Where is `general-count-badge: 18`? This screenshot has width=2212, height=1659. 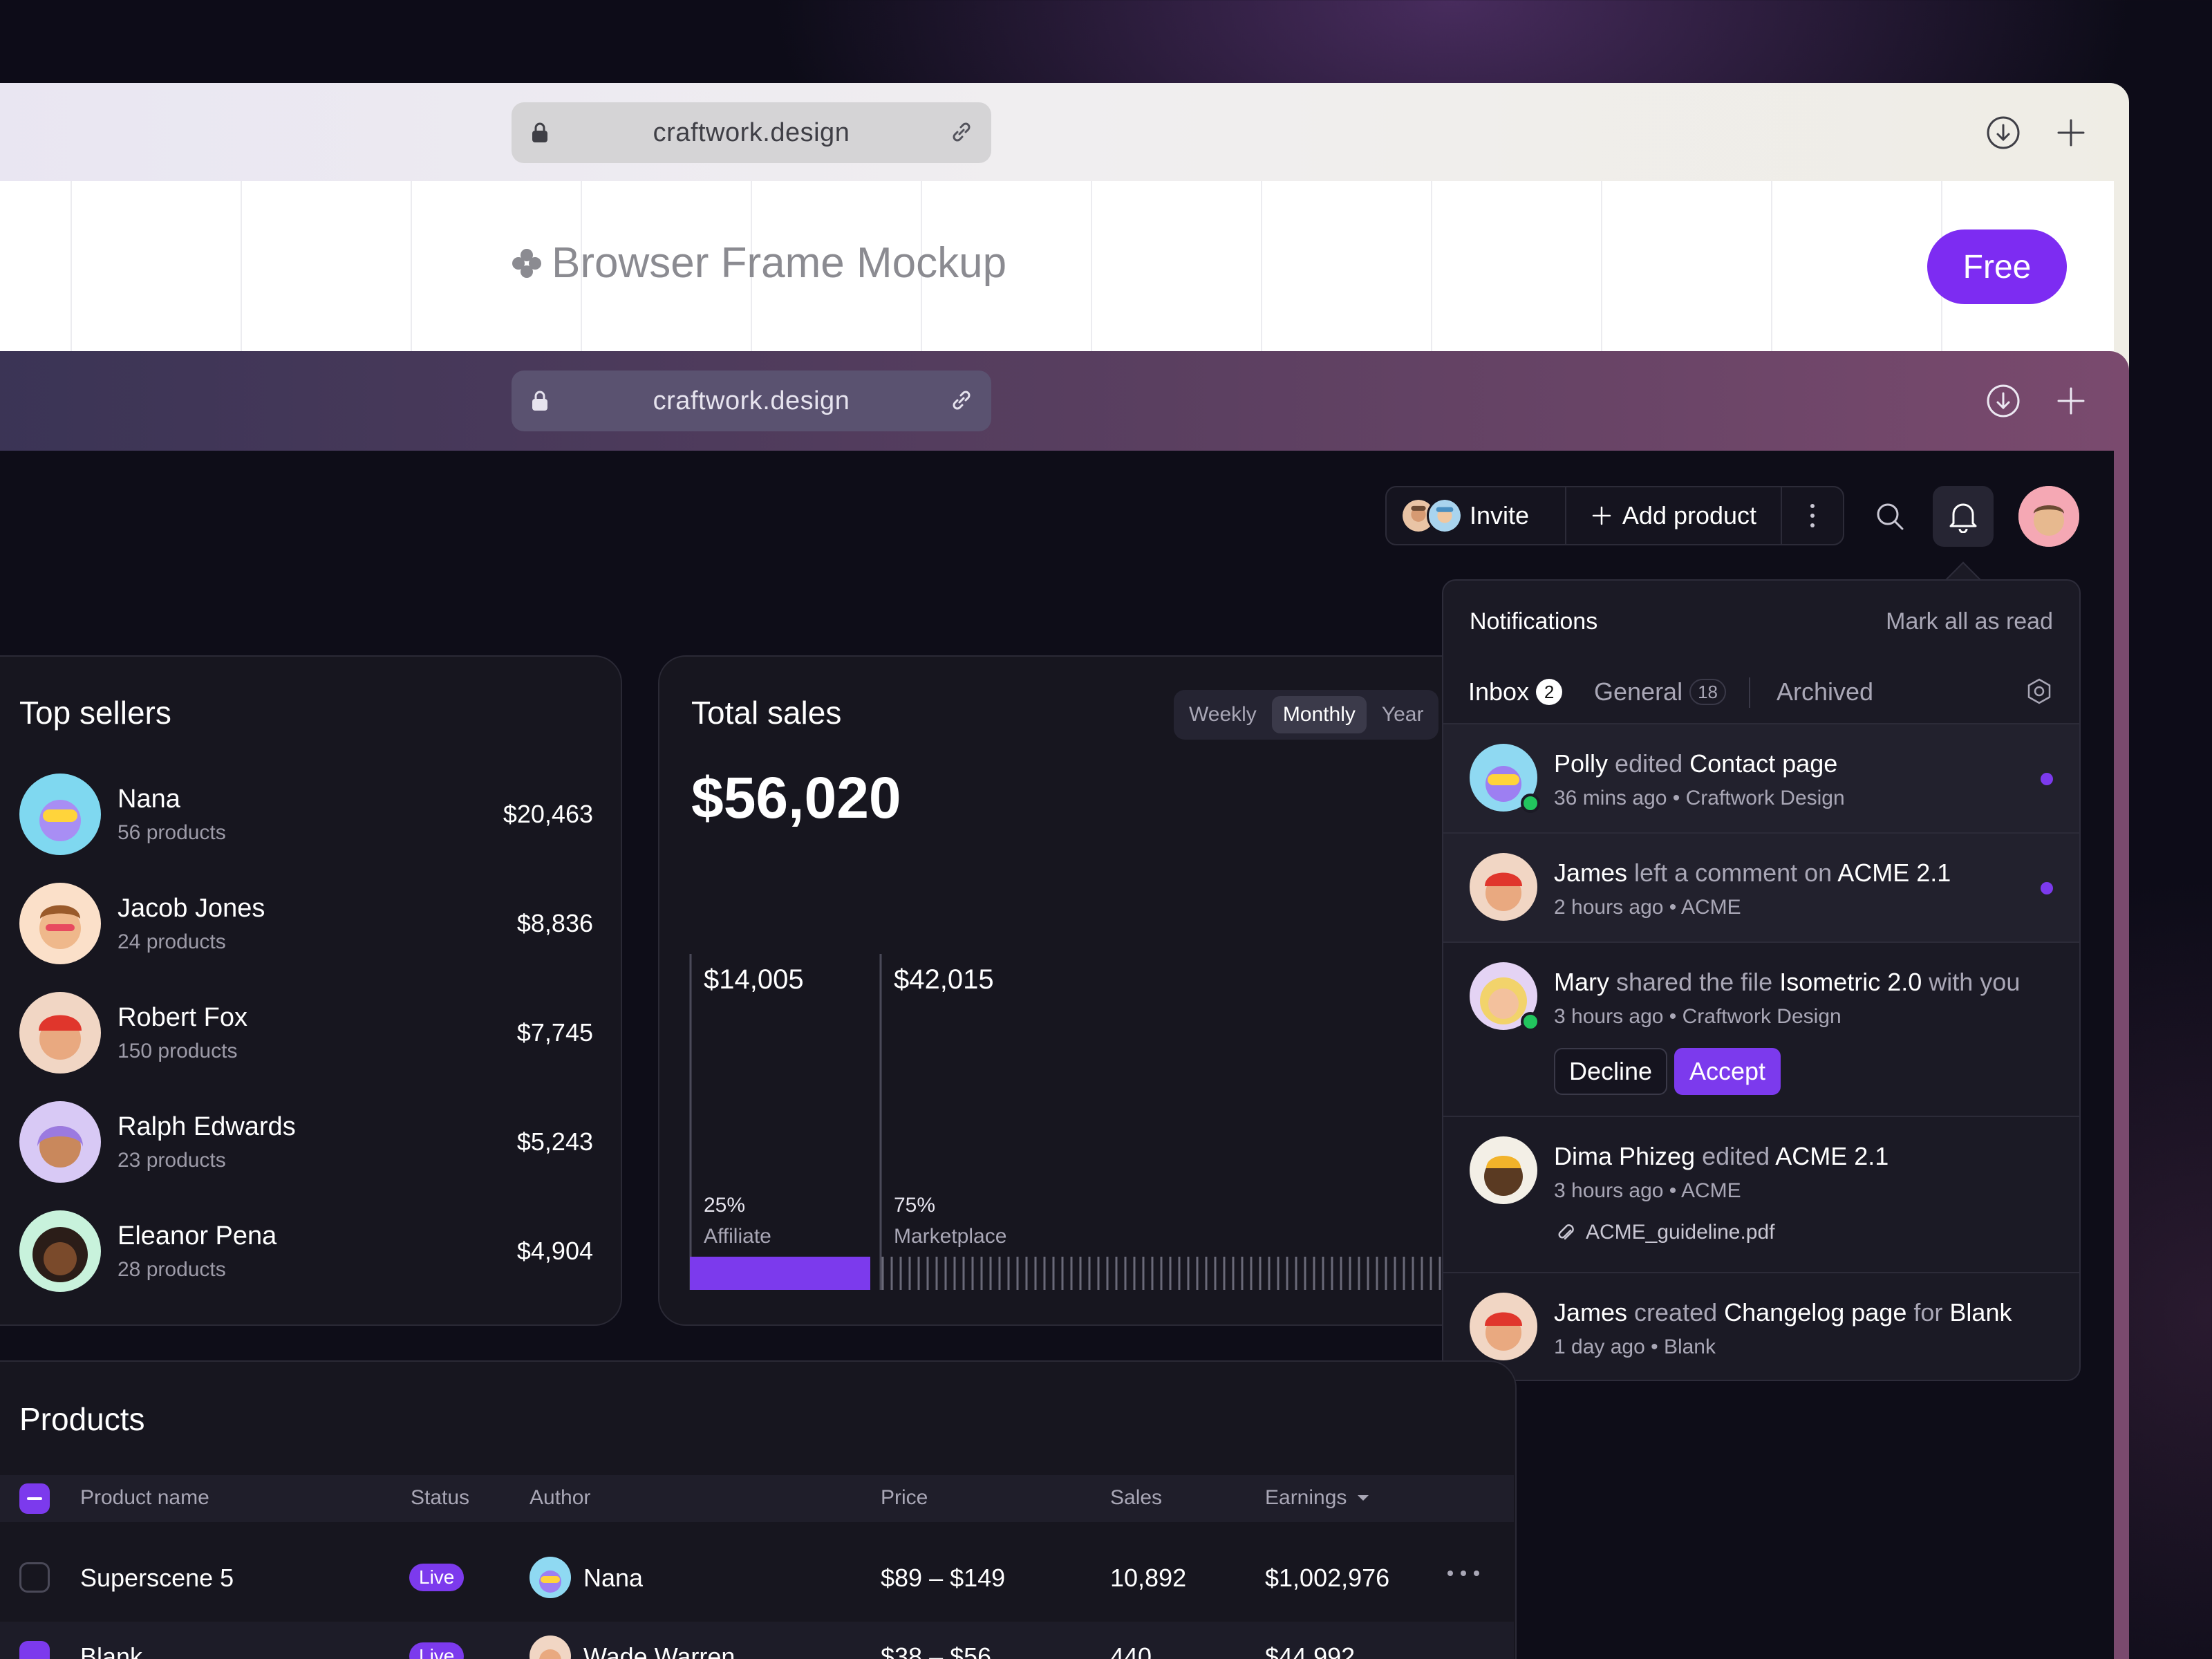 general-count-badge: 18 is located at coordinates (1708, 692).